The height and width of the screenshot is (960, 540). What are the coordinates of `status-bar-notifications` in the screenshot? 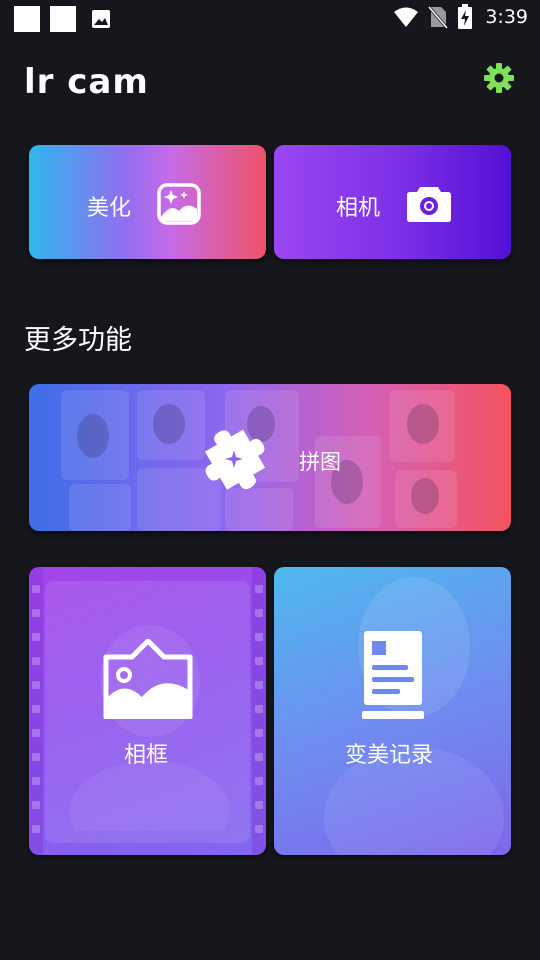 It's located at (63, 19).